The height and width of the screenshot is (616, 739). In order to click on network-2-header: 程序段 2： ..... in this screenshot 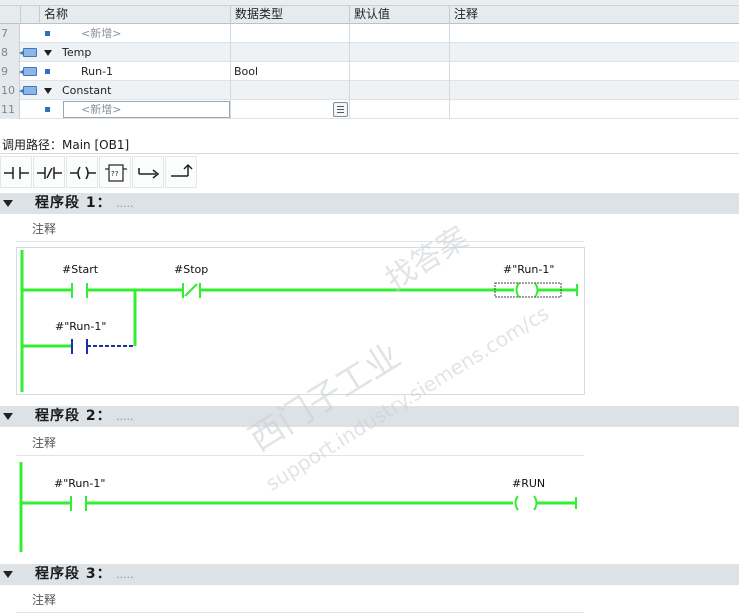, I will do `click(369, 416)`.